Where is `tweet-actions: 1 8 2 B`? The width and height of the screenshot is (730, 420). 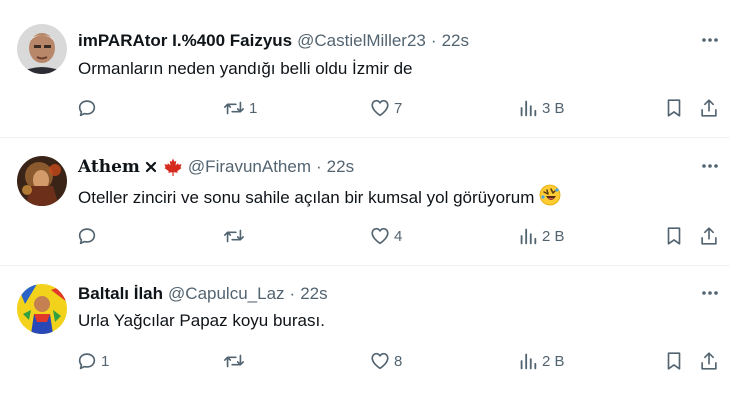
tweet-actions: 1 8 2 B is located at coordinates (401, 361).